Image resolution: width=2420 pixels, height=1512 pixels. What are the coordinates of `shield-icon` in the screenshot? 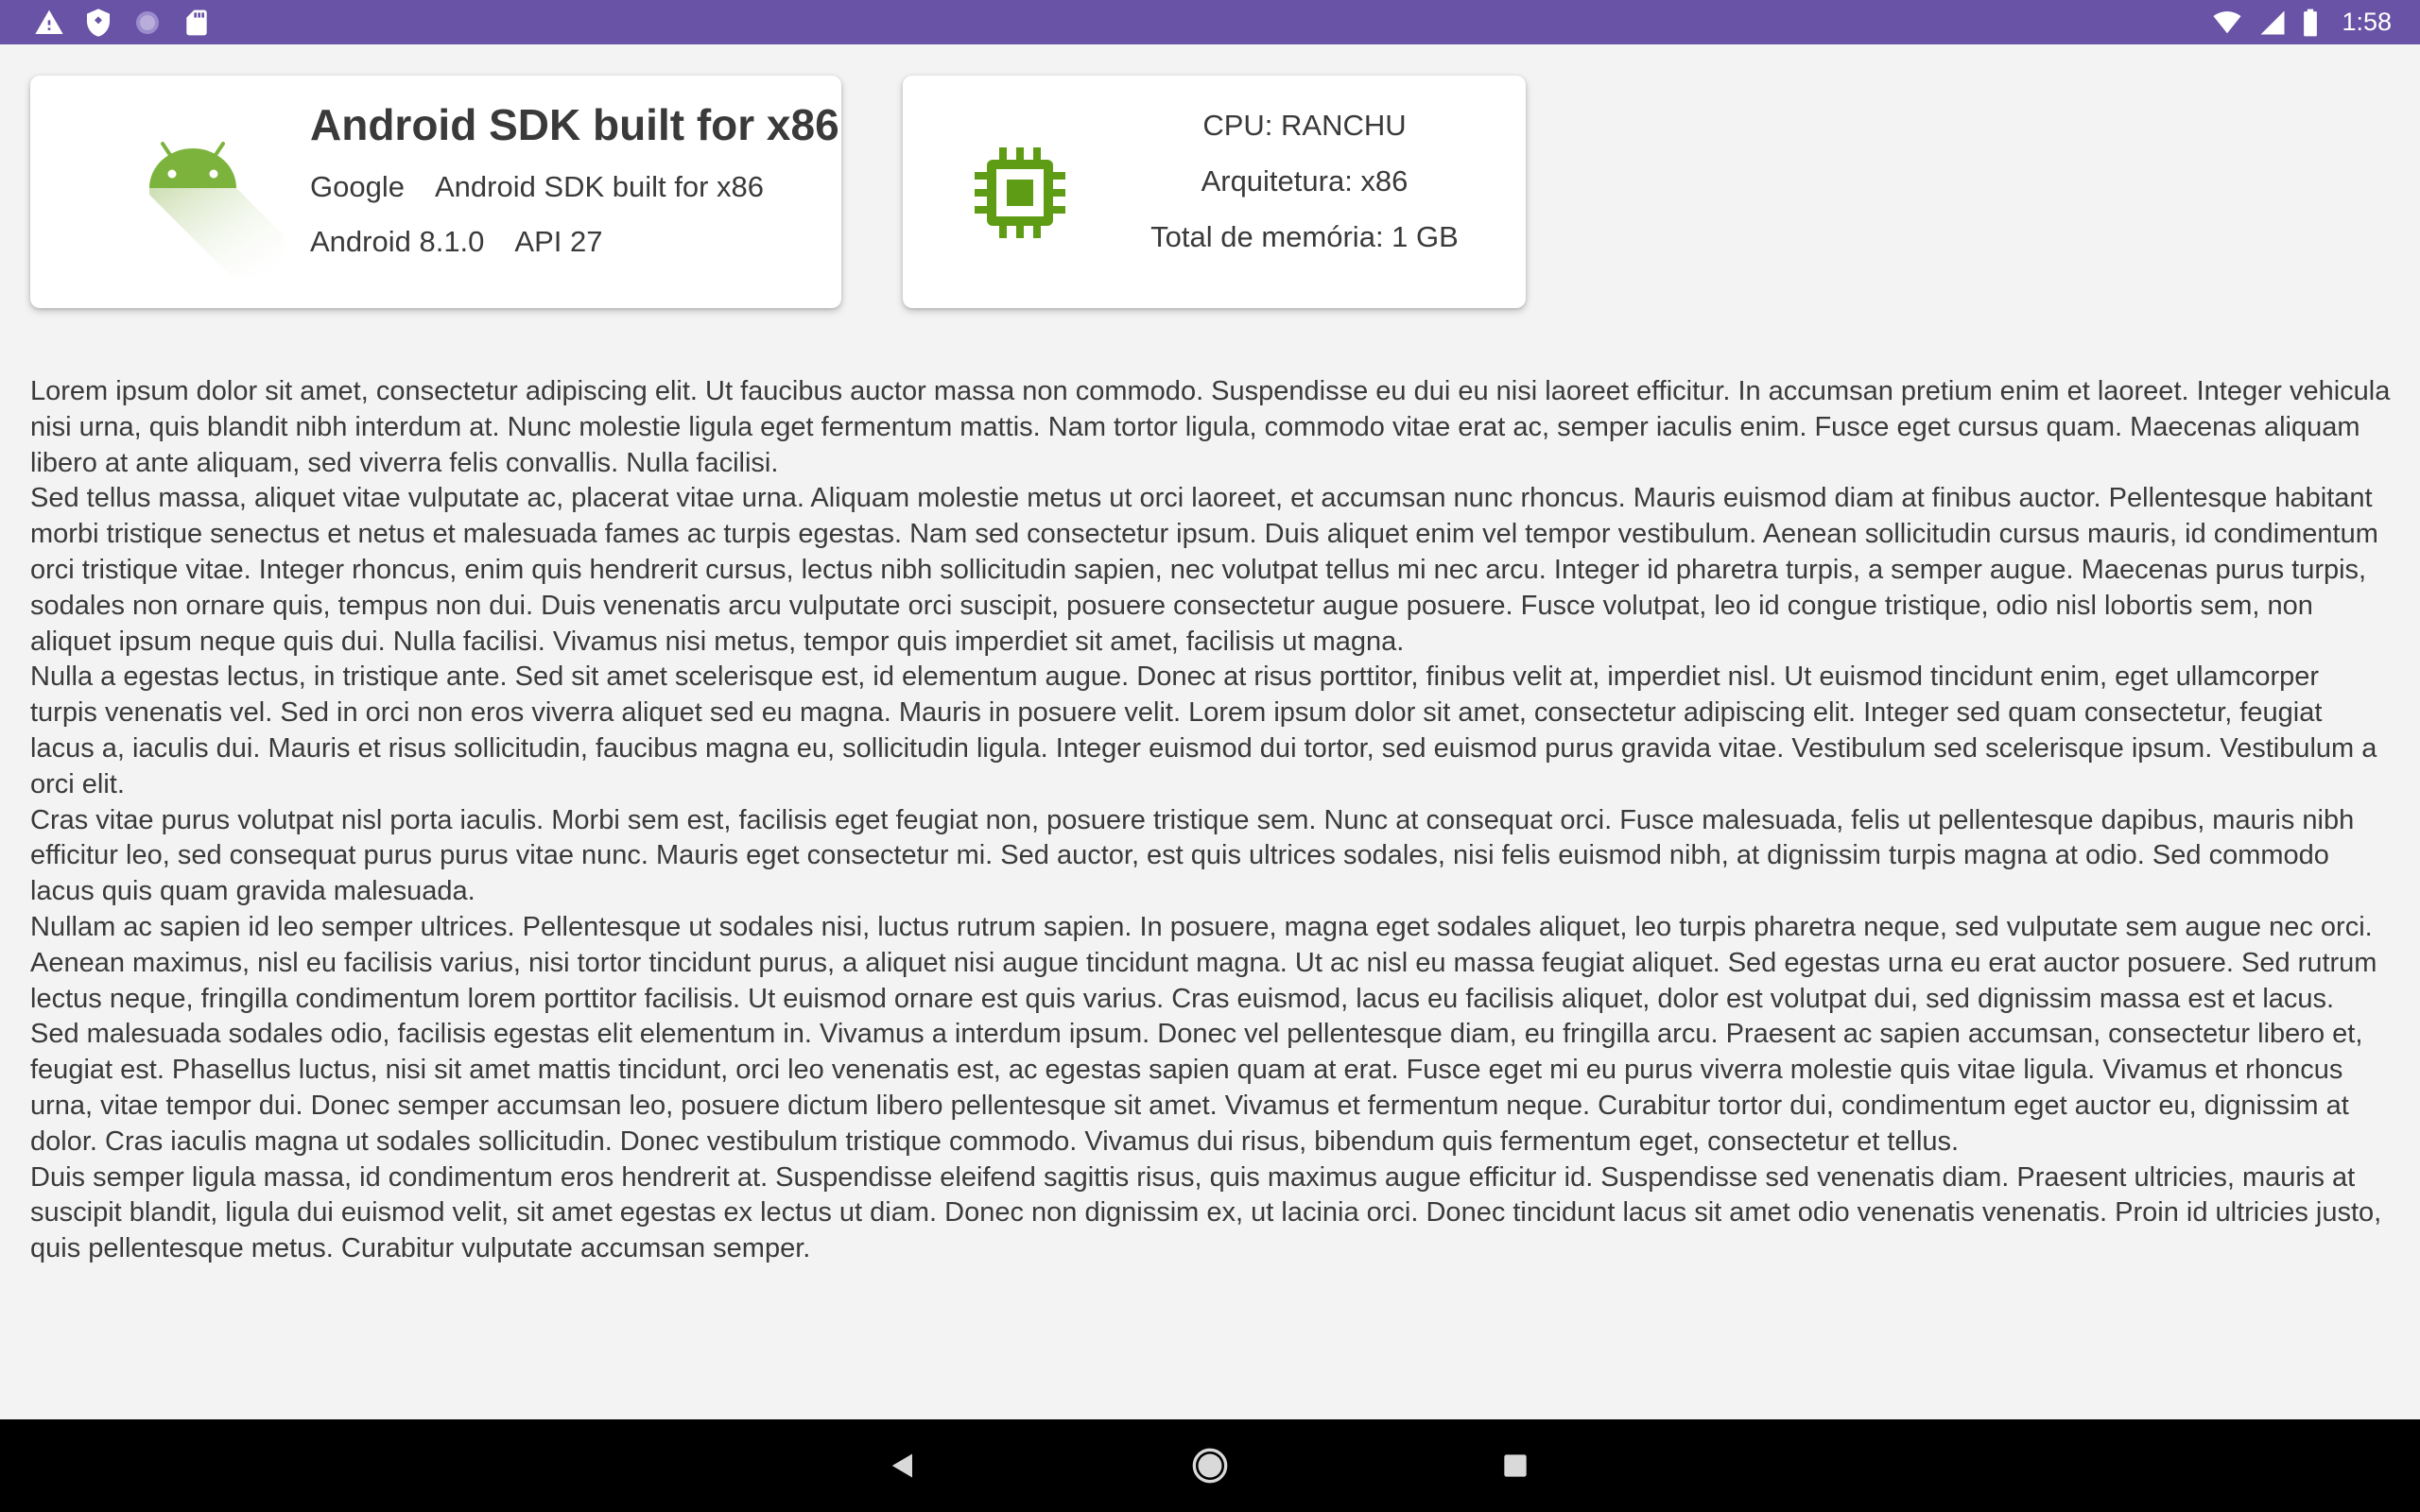 It's located at (99, 22).